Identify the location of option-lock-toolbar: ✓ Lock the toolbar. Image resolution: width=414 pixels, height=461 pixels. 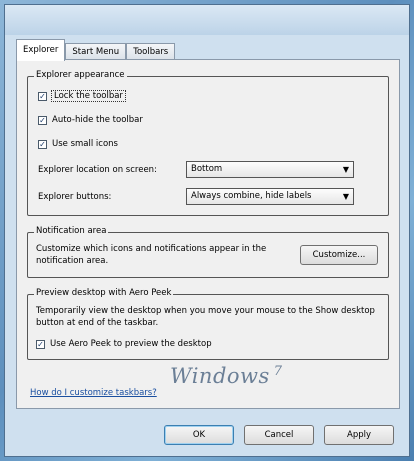
(82, 96).